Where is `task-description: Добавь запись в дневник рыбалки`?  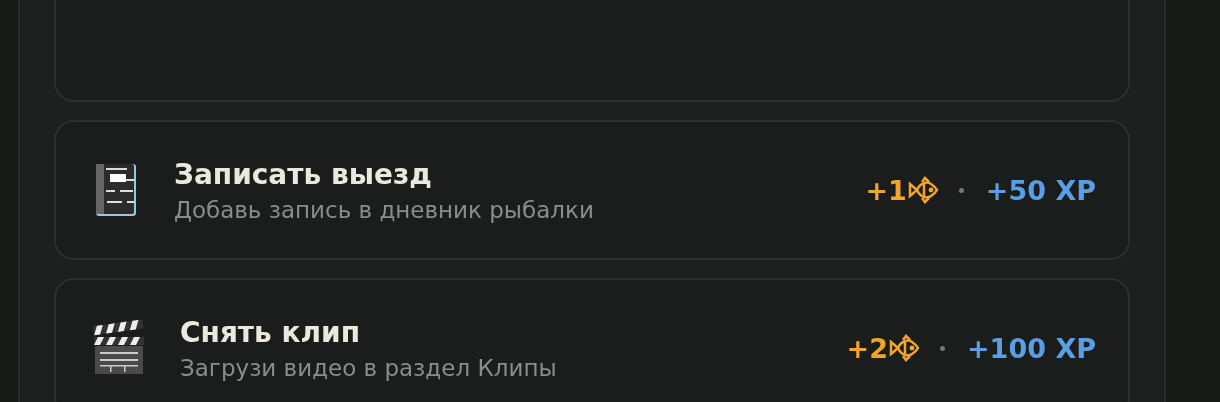
task-description: Добавь запись в дневник рыбалки is located at coordinates (384, 209).